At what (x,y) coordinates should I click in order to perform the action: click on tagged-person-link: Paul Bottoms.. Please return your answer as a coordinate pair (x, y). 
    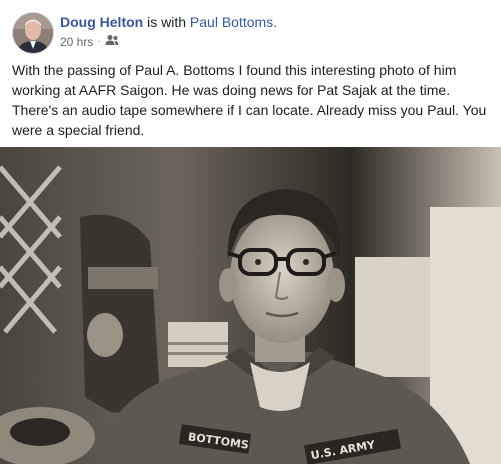
    Looking at the image, I should click on (233, 22).